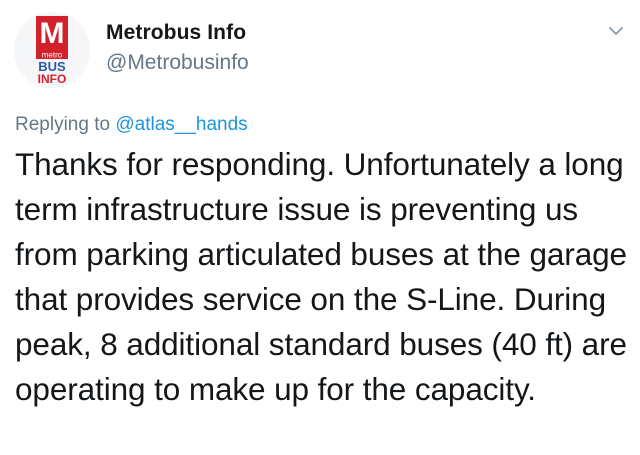 The image size is (640, 455). What do you see at coordinates (52, 79) in the screenshot?
I see `svg-text: INFO` at bounding box center [52, 79].